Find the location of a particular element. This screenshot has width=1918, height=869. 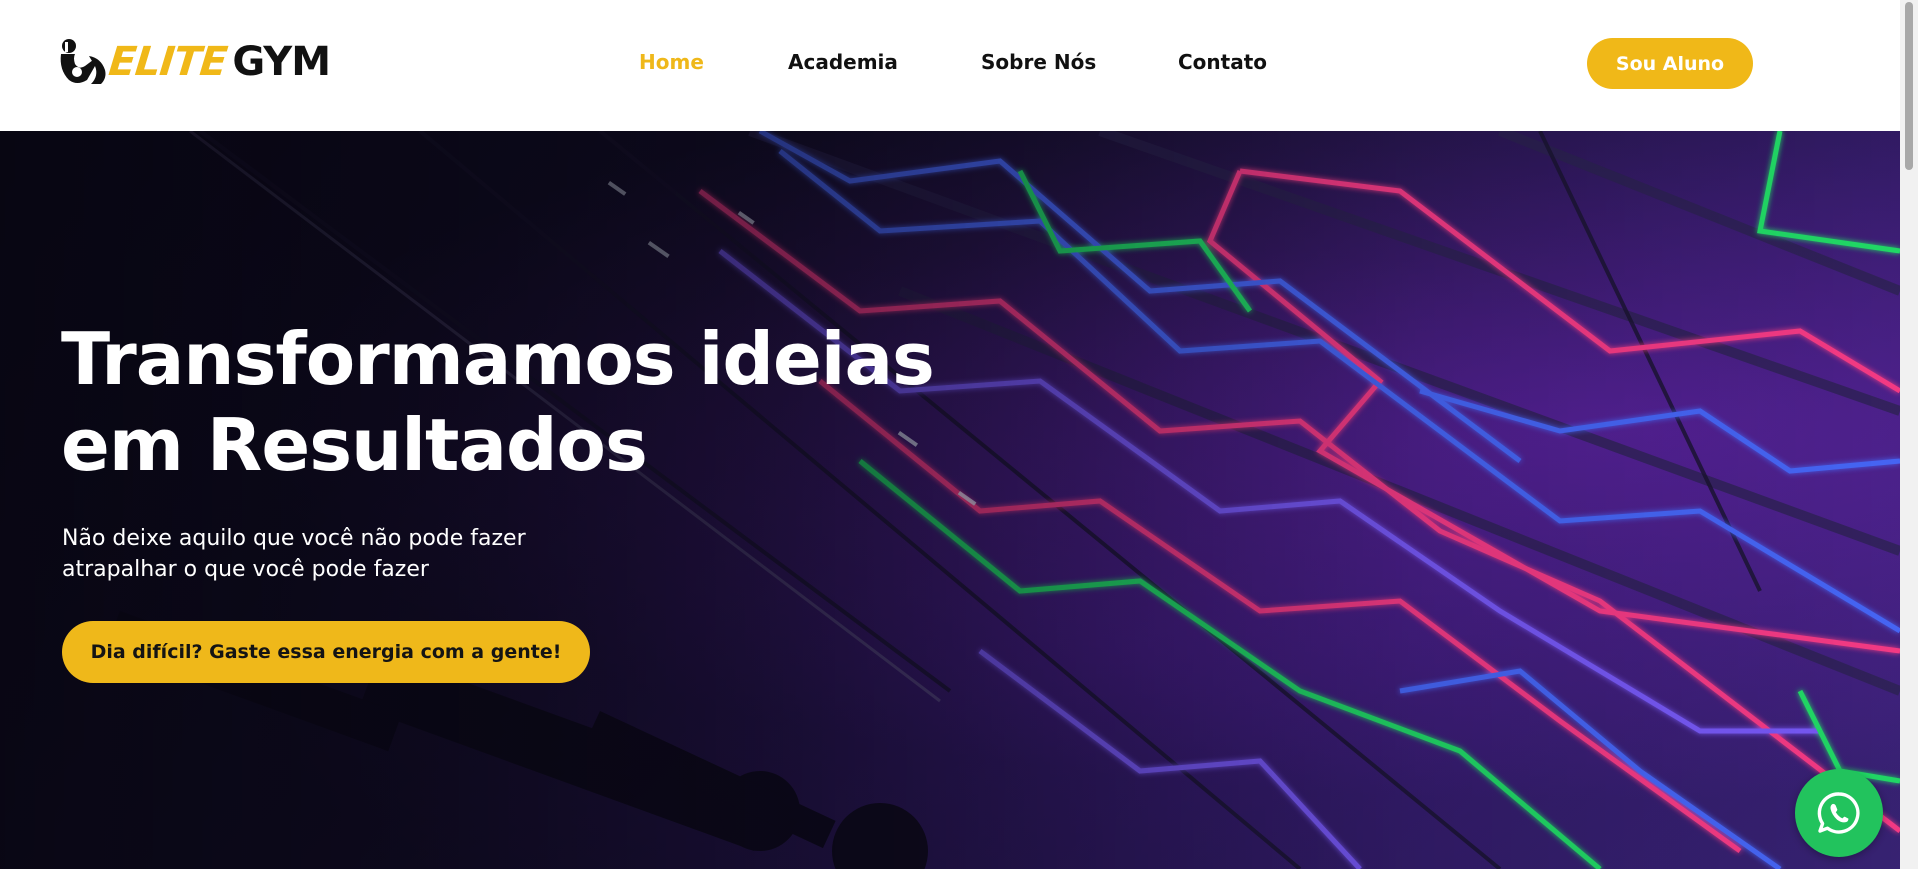

logo: ELITE GYM is located at coordinates (193, 62).